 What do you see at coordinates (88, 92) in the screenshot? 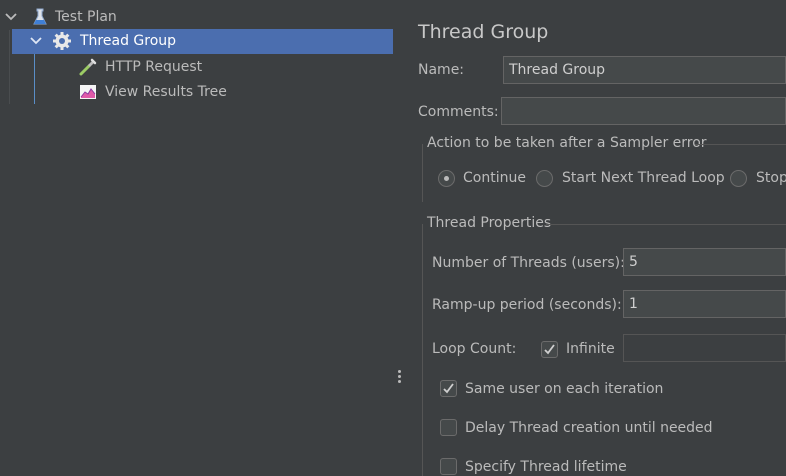
I see `chart-icon` at bounding box center [88, 92].